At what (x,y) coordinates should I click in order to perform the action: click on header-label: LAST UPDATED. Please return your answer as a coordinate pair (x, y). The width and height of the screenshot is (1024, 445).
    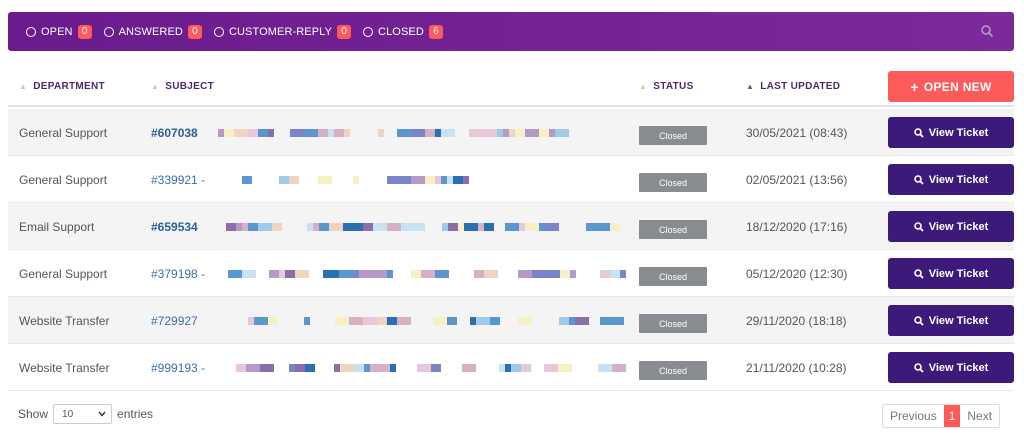
    Looking at the image, I should click on (800, 86).